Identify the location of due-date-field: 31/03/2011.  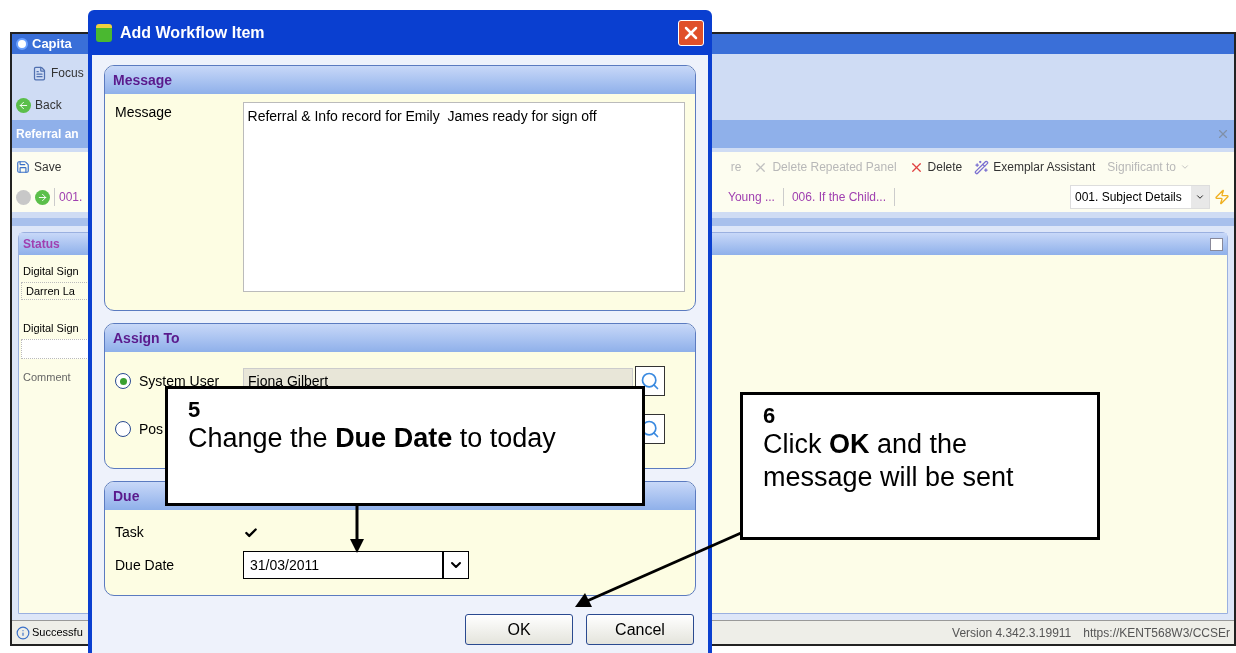
(356, 565).